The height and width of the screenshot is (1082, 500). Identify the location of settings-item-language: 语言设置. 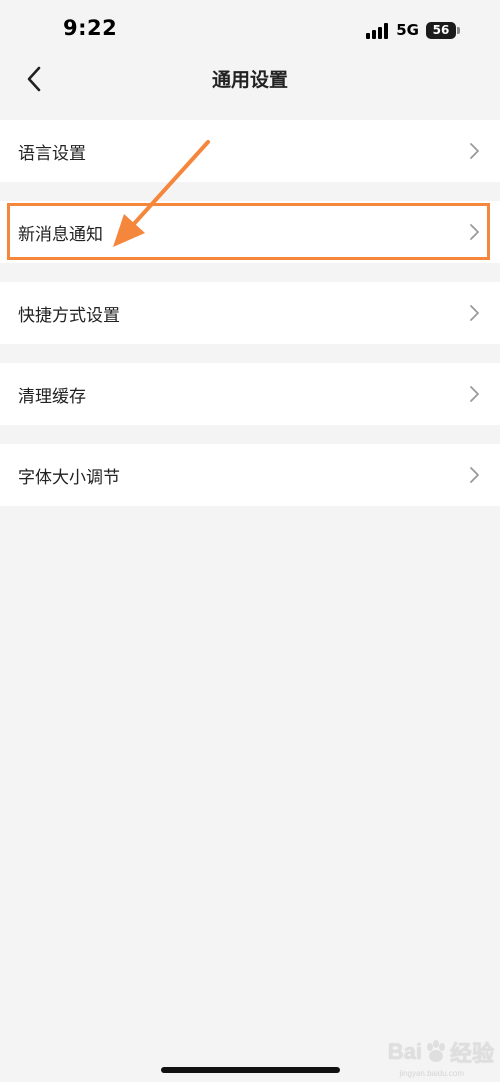
(250, 151).